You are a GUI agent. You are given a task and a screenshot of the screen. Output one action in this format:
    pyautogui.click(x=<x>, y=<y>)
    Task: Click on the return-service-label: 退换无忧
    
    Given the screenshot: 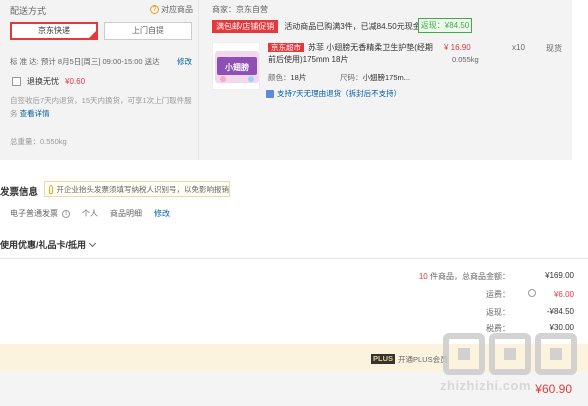 What is the action you would take?
    pyautogui.click(x=43, y=81)
    